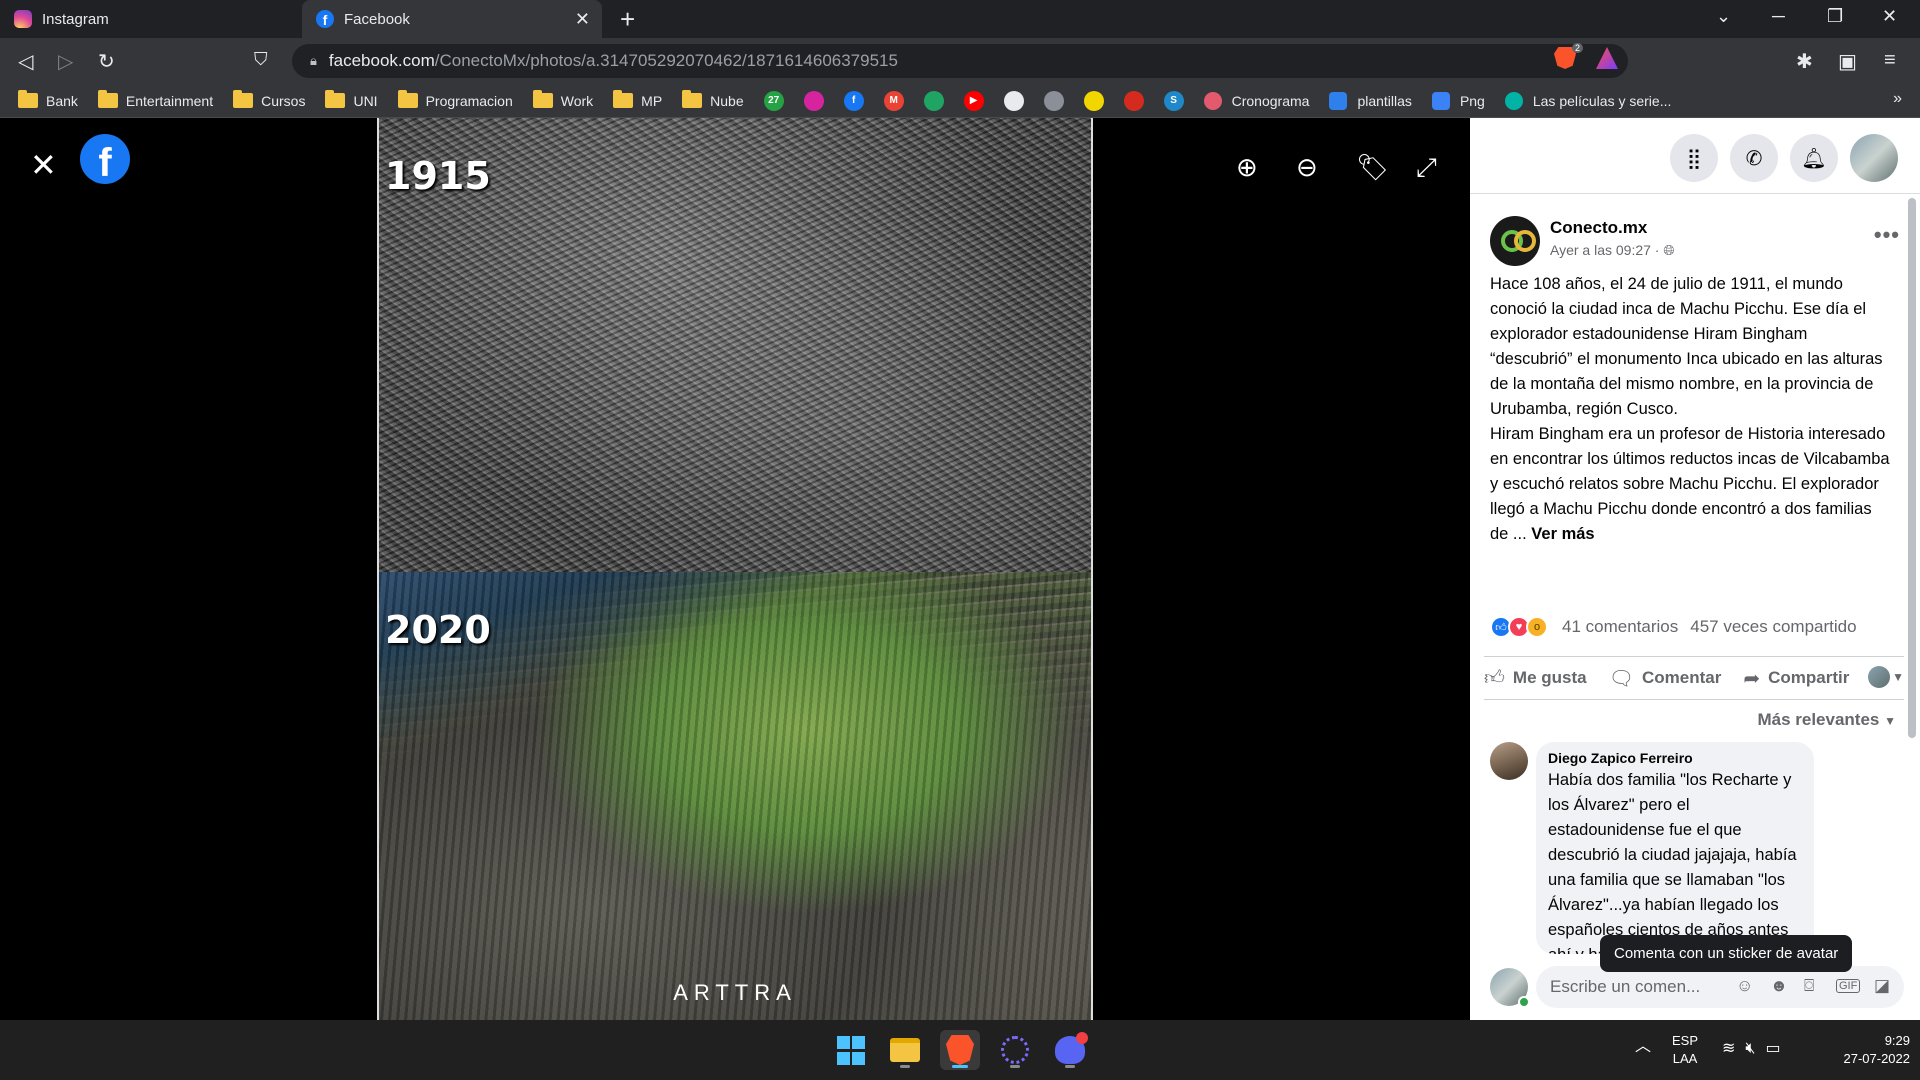 This screenshot has width=1920, height=1080. Describe the element at coordinates (452, 19) in the screenshot. I see `tab-facebook: f Facebook ✕` at that location.